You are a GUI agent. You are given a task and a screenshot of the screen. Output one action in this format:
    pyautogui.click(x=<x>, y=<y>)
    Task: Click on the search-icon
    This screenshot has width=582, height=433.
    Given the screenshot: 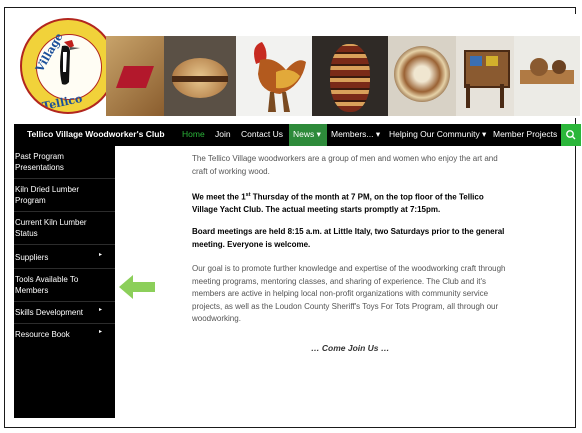 What is the action you would take?
    pyautogui.click(x=571, y=135)
    